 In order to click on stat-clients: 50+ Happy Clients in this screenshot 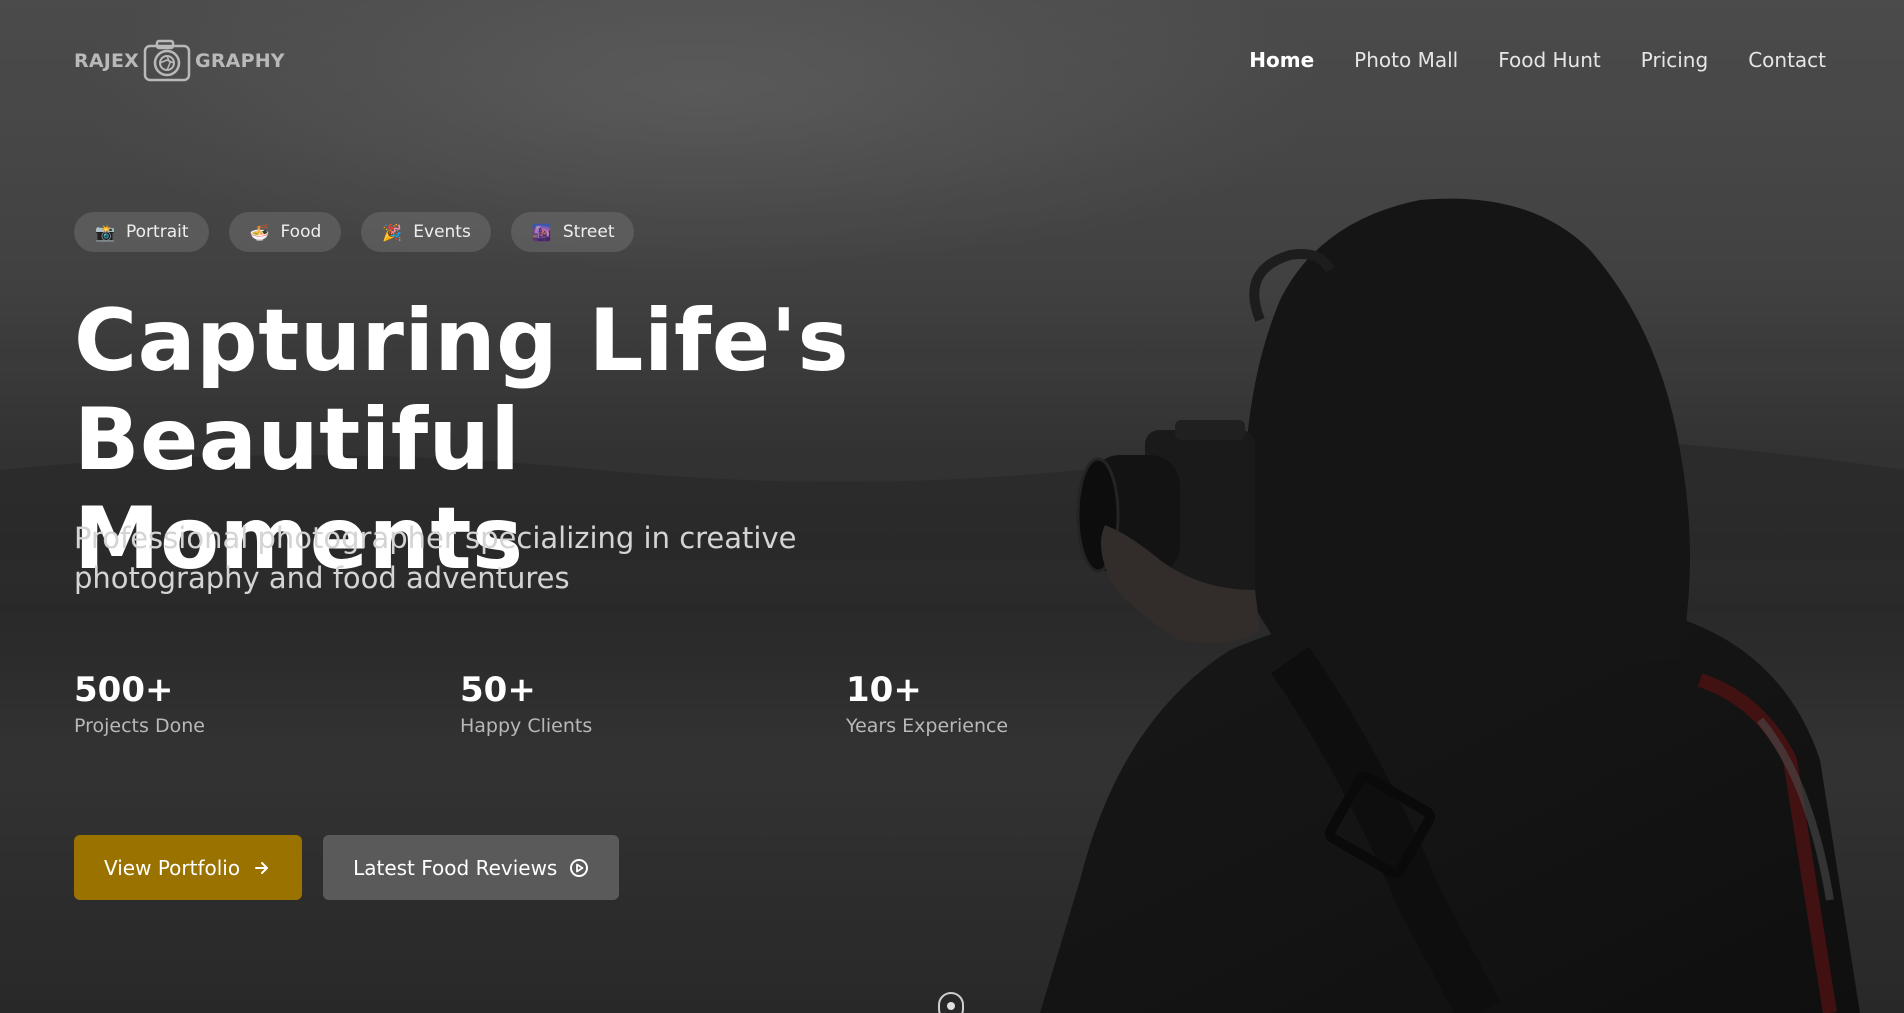, I will do `click(653, 705)`.